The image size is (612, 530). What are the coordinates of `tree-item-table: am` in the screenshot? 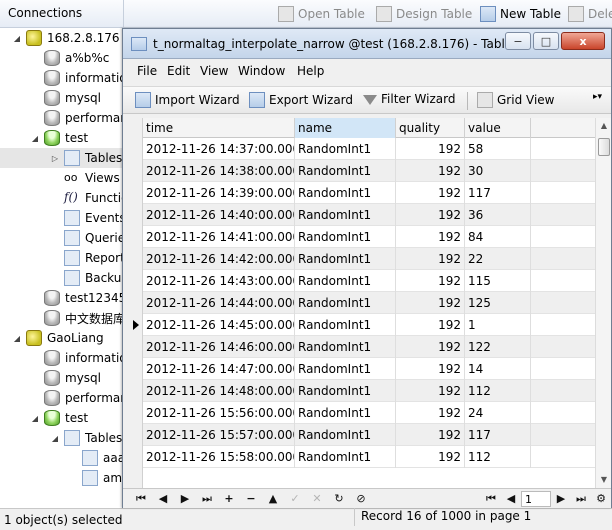 It's located at (102, 478).